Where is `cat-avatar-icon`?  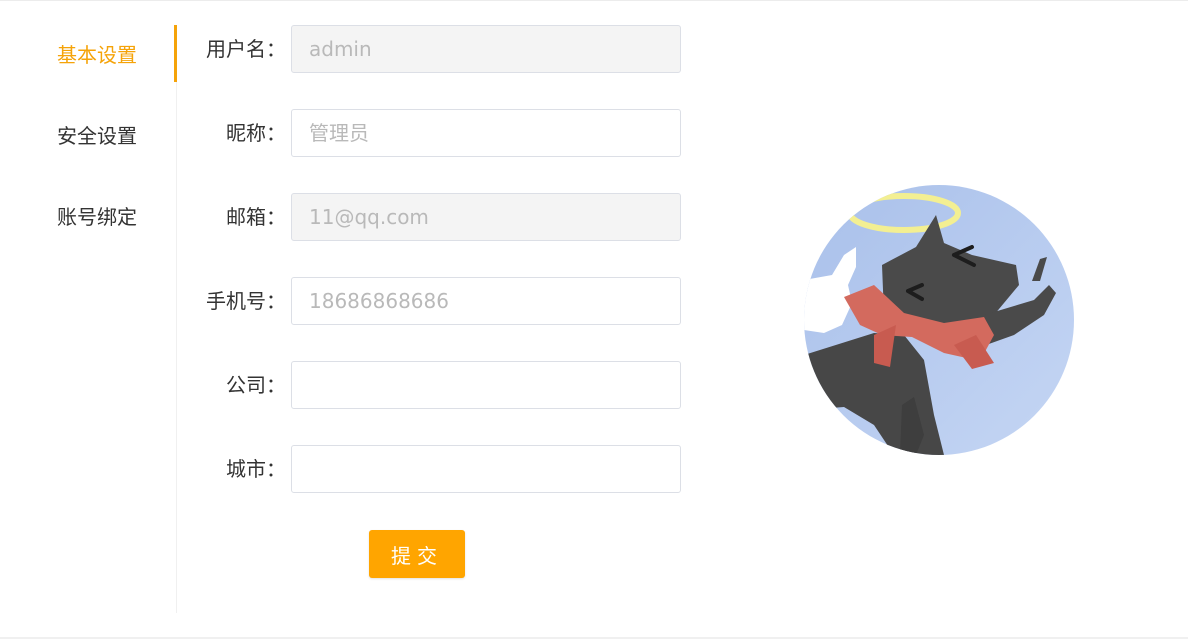 cat-avatar-icon is located at coordinates (939, 320).